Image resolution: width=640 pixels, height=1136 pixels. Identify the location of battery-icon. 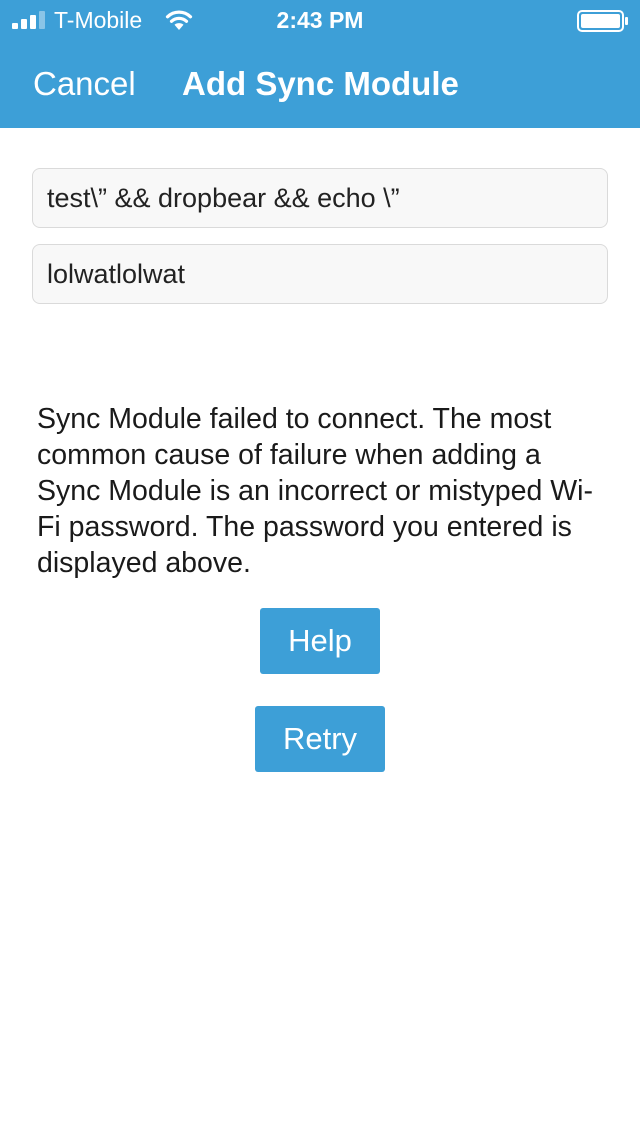
(602, 21).